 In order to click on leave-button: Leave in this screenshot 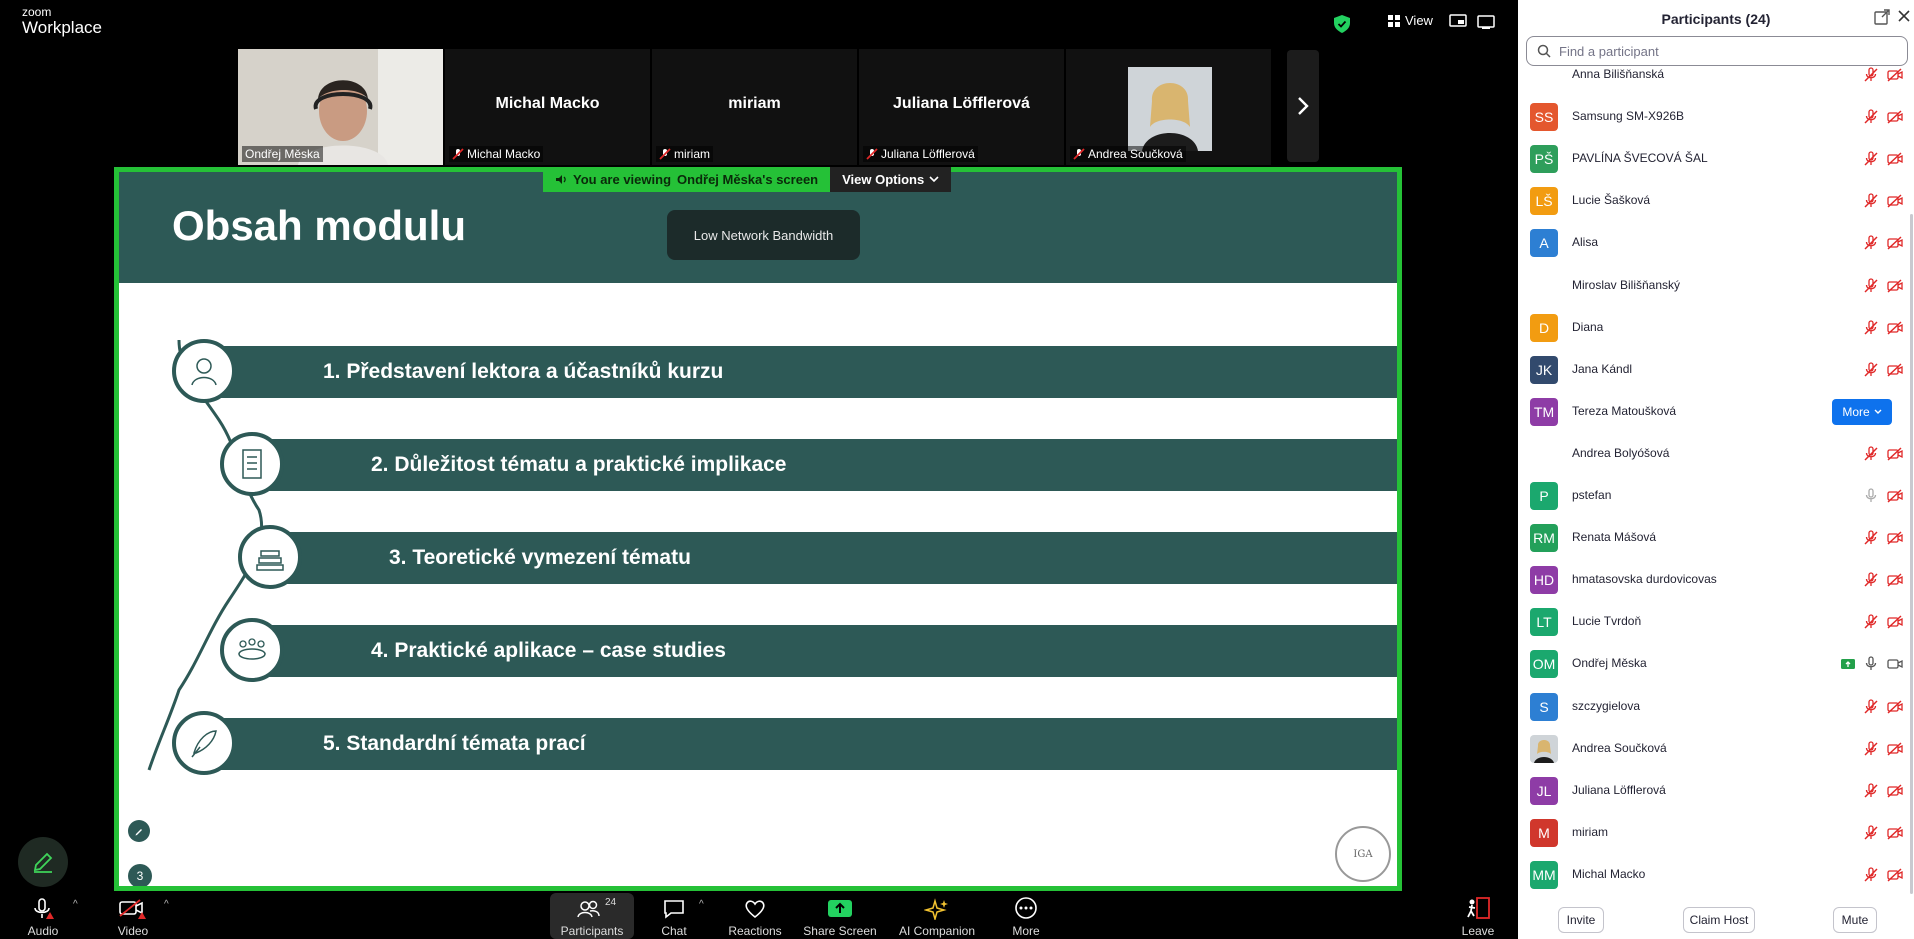, I will do `click(1478, 916)`.